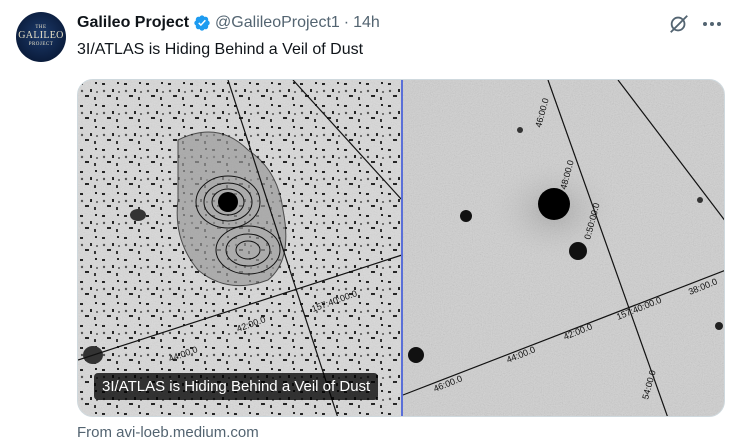  I want to click on avatar-line-3: PROJECT, so click(41, 44).